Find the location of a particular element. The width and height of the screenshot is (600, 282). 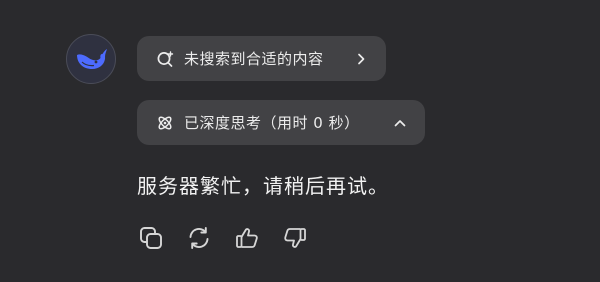

copy-icon is located at coordinates (151, 238).